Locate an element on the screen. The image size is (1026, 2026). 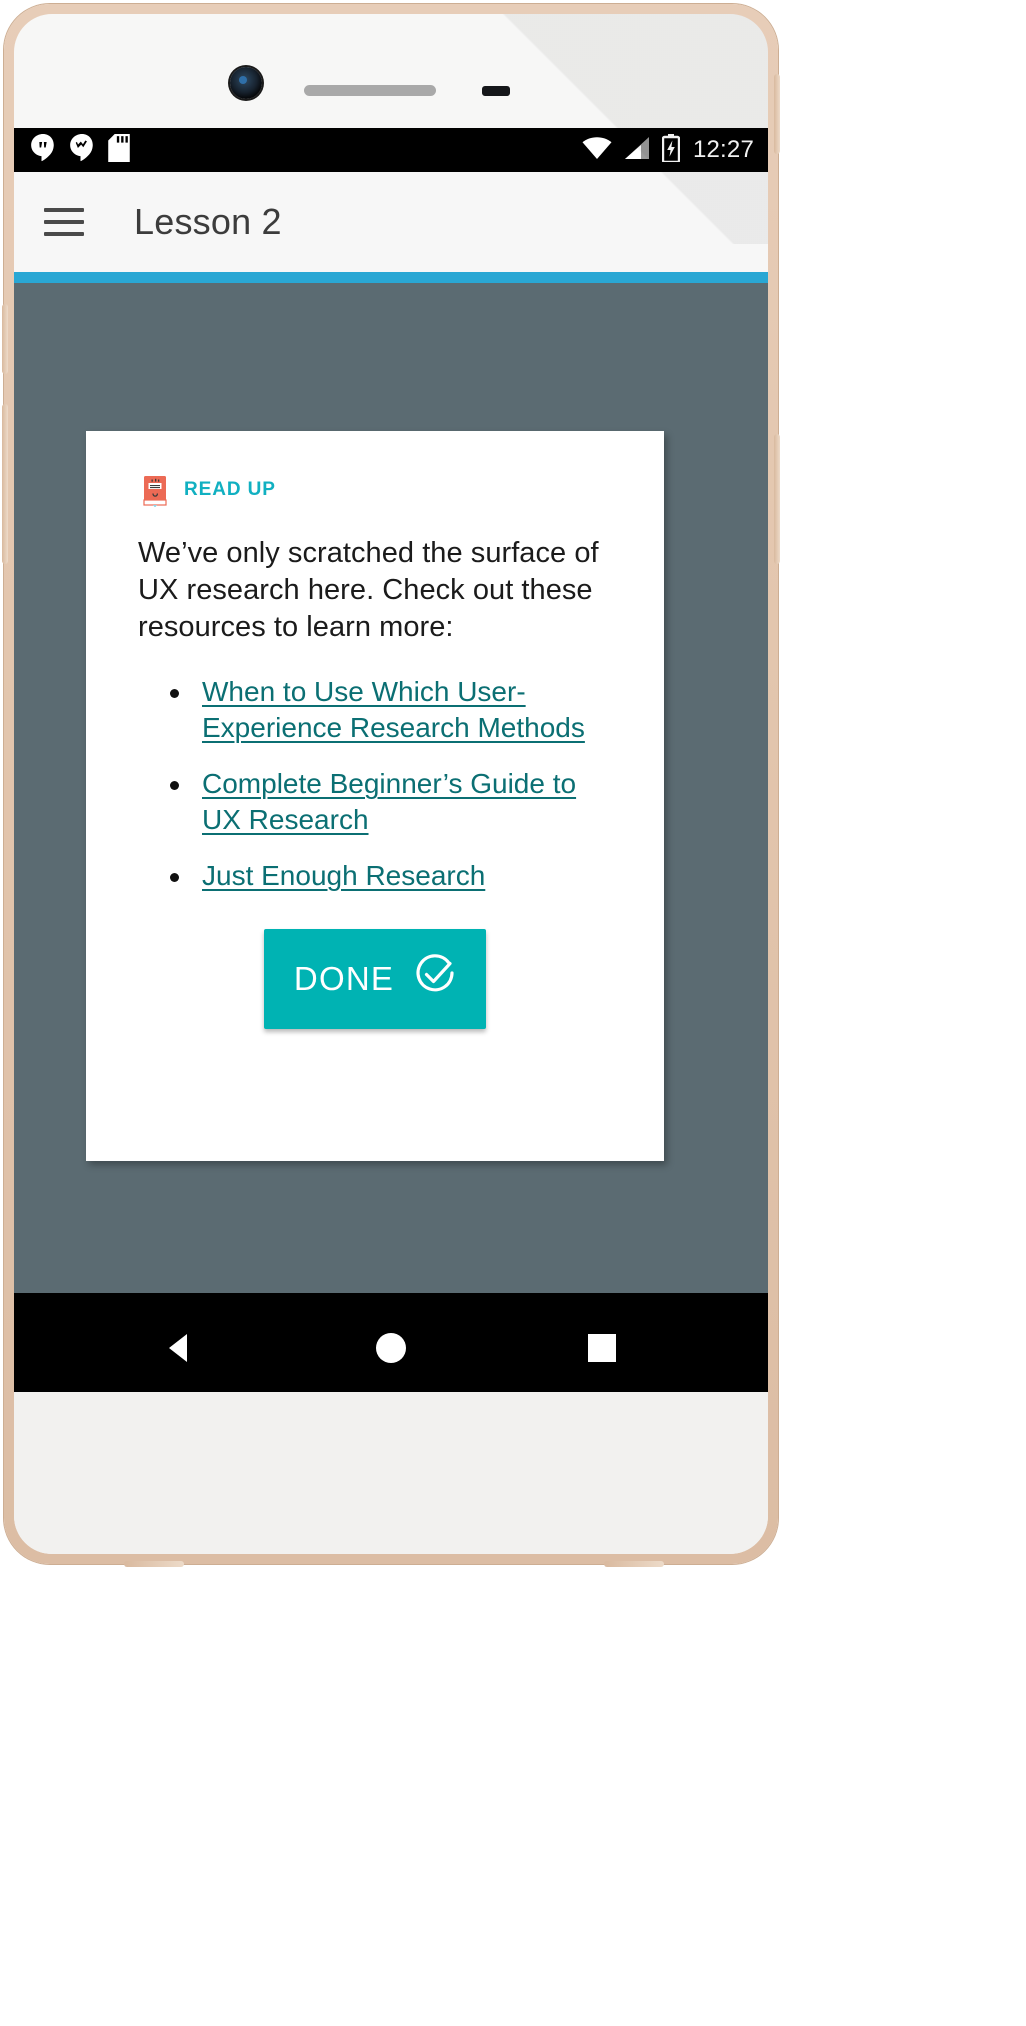
list-item: Just Enough Research is located at coordinates (388, 876).